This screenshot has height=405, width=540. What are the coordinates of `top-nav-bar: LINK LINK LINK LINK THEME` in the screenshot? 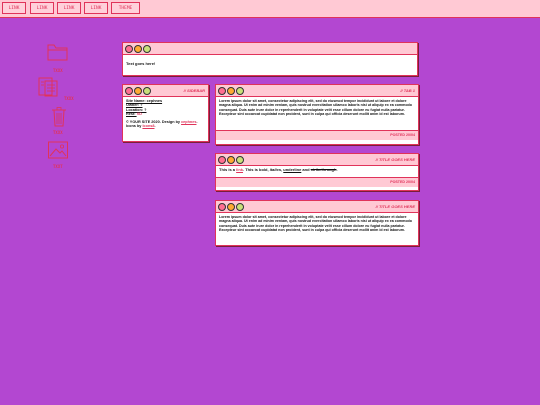 It's located at (270, 9).